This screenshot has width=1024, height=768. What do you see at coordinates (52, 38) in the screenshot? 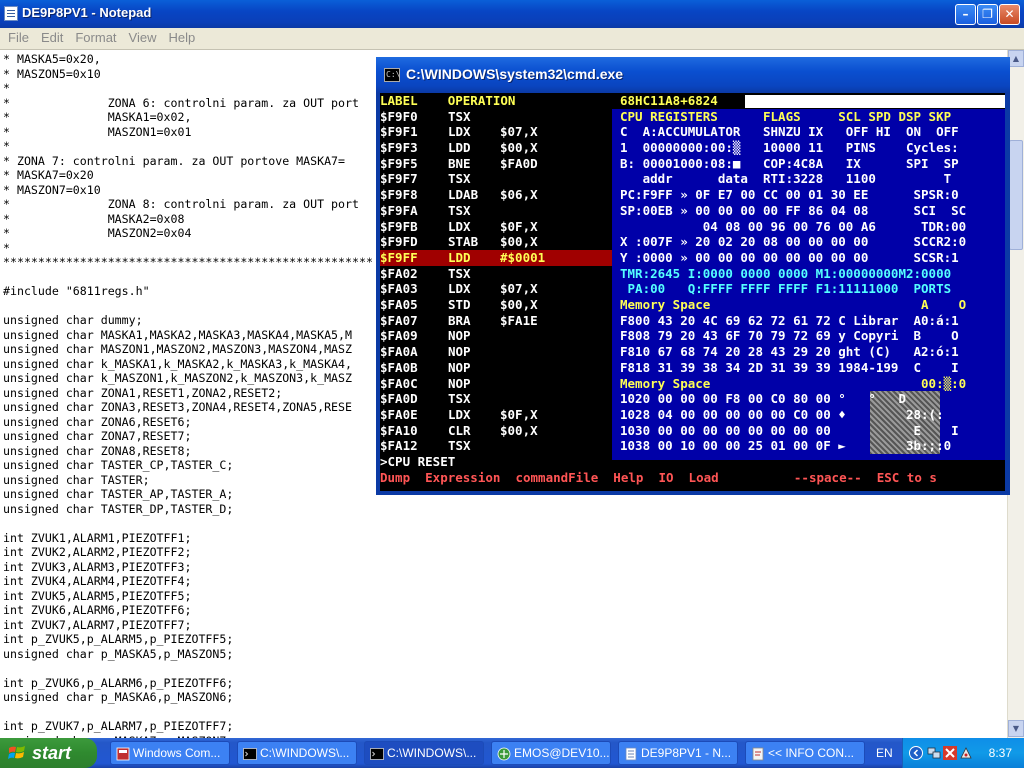
I see `menu-edit: Edit` at bounding box center [52, 38].